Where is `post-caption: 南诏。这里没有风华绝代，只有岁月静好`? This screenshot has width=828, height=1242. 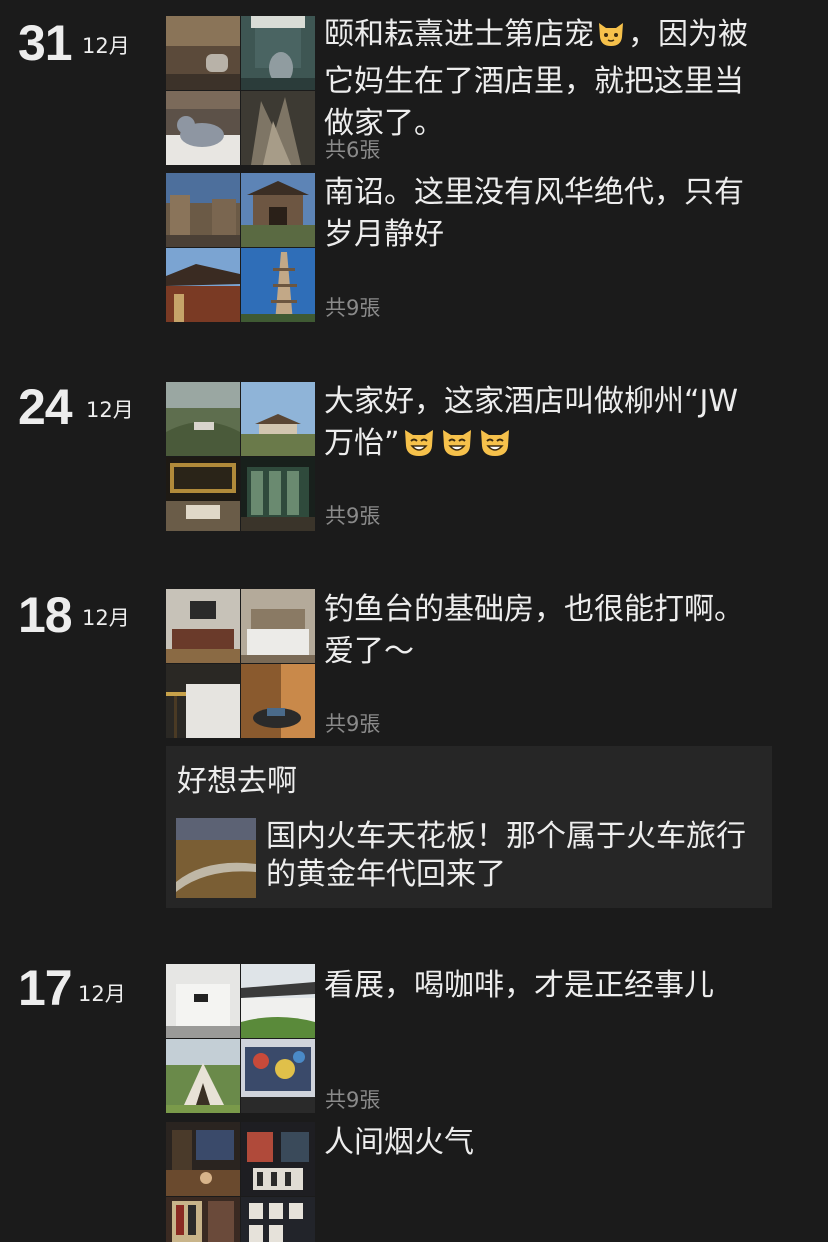
post-caption: 南诏。这里没有风华绝代，只有岁月静好 is located at coordinates (534, 213).